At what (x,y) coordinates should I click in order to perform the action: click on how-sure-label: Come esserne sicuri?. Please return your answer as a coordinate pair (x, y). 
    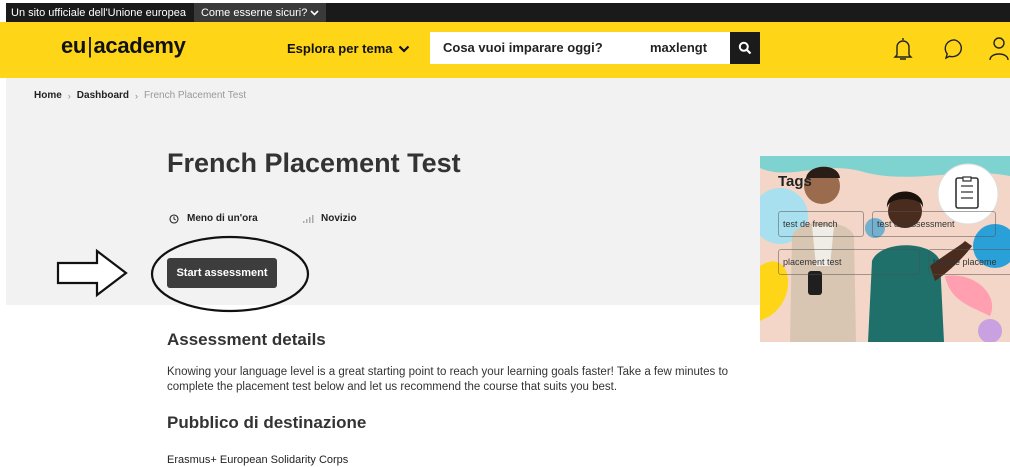
    Looking at the image, I should click on (254, 12).